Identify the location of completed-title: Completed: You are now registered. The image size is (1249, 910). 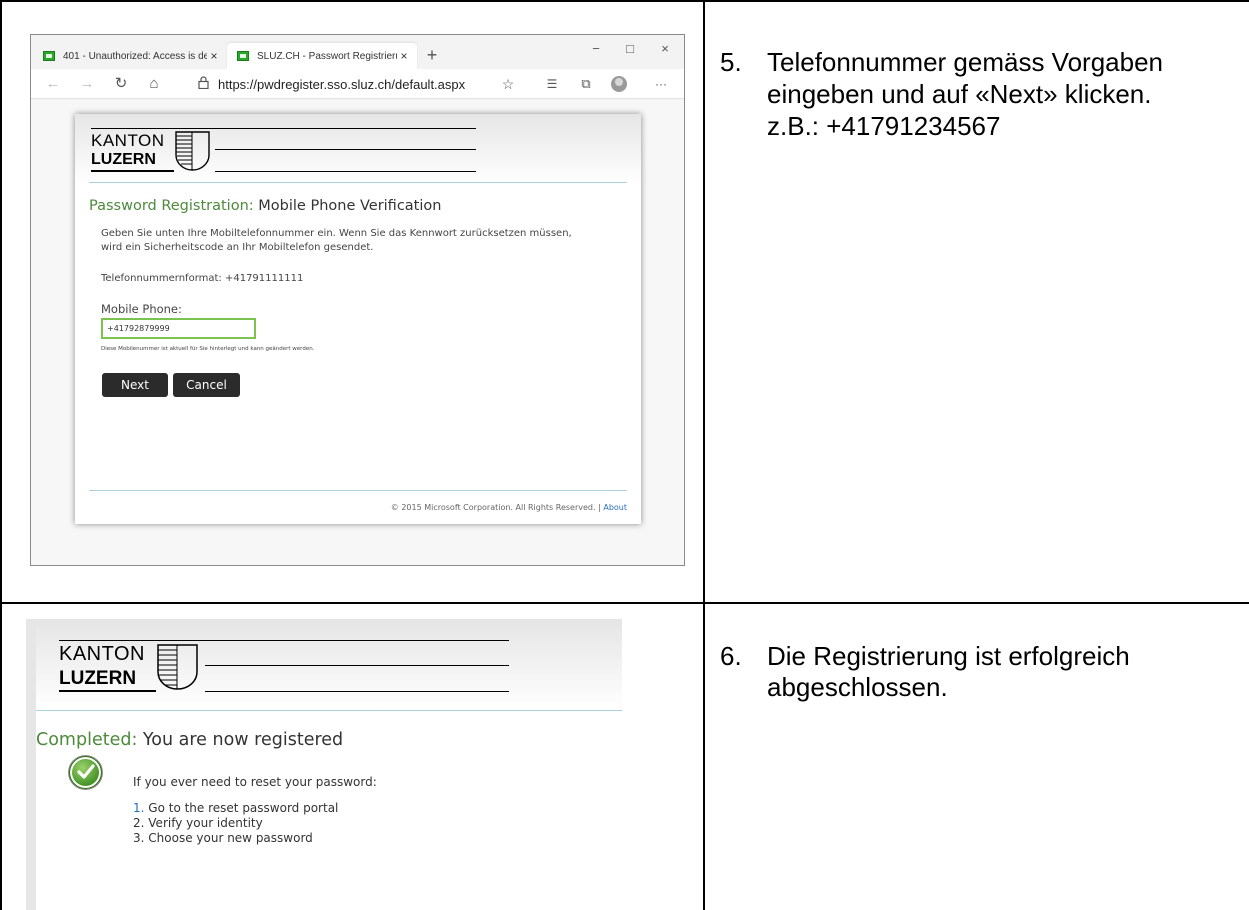
(189, 740).